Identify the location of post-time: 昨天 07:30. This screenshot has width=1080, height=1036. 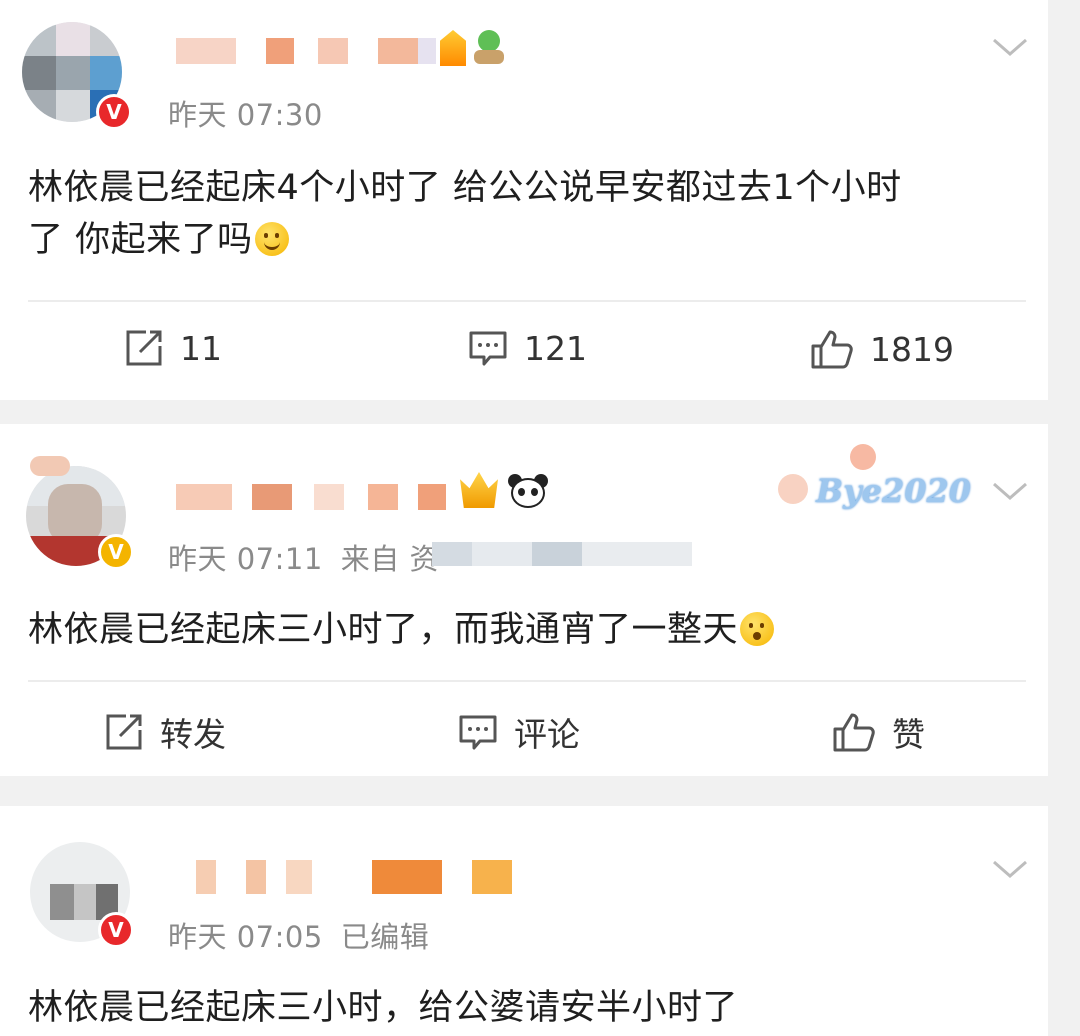
(245, 115).